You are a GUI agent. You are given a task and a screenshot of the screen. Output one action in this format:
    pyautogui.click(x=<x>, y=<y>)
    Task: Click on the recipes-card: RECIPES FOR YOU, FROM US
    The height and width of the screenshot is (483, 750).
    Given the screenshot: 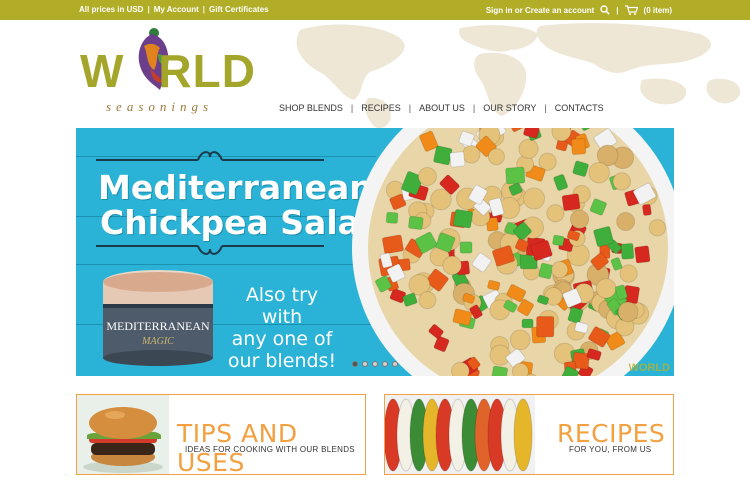 What is the action you would take?
    pyautogui.click(x=529, y=434)
    